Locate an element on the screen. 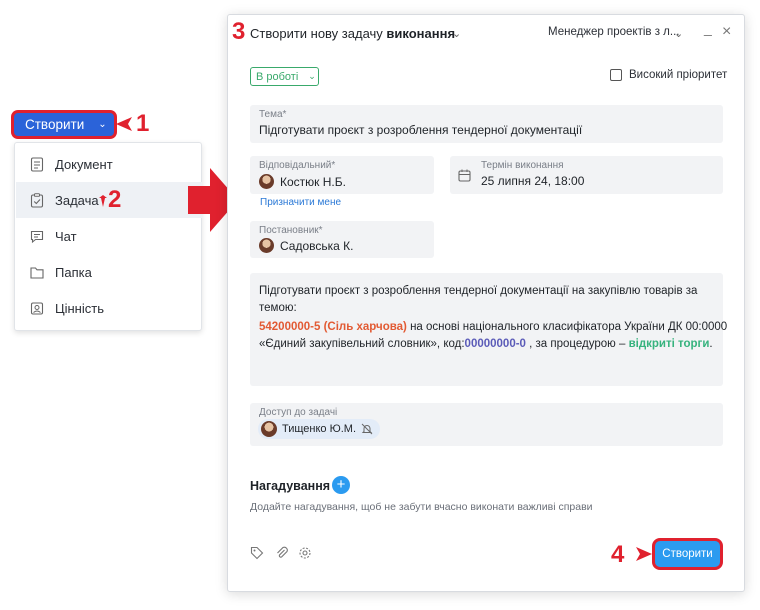 The width and height of the screenshot is (760, 610). access-person-name: Тищенко Ю.М. is located at coordinates (319, 429).